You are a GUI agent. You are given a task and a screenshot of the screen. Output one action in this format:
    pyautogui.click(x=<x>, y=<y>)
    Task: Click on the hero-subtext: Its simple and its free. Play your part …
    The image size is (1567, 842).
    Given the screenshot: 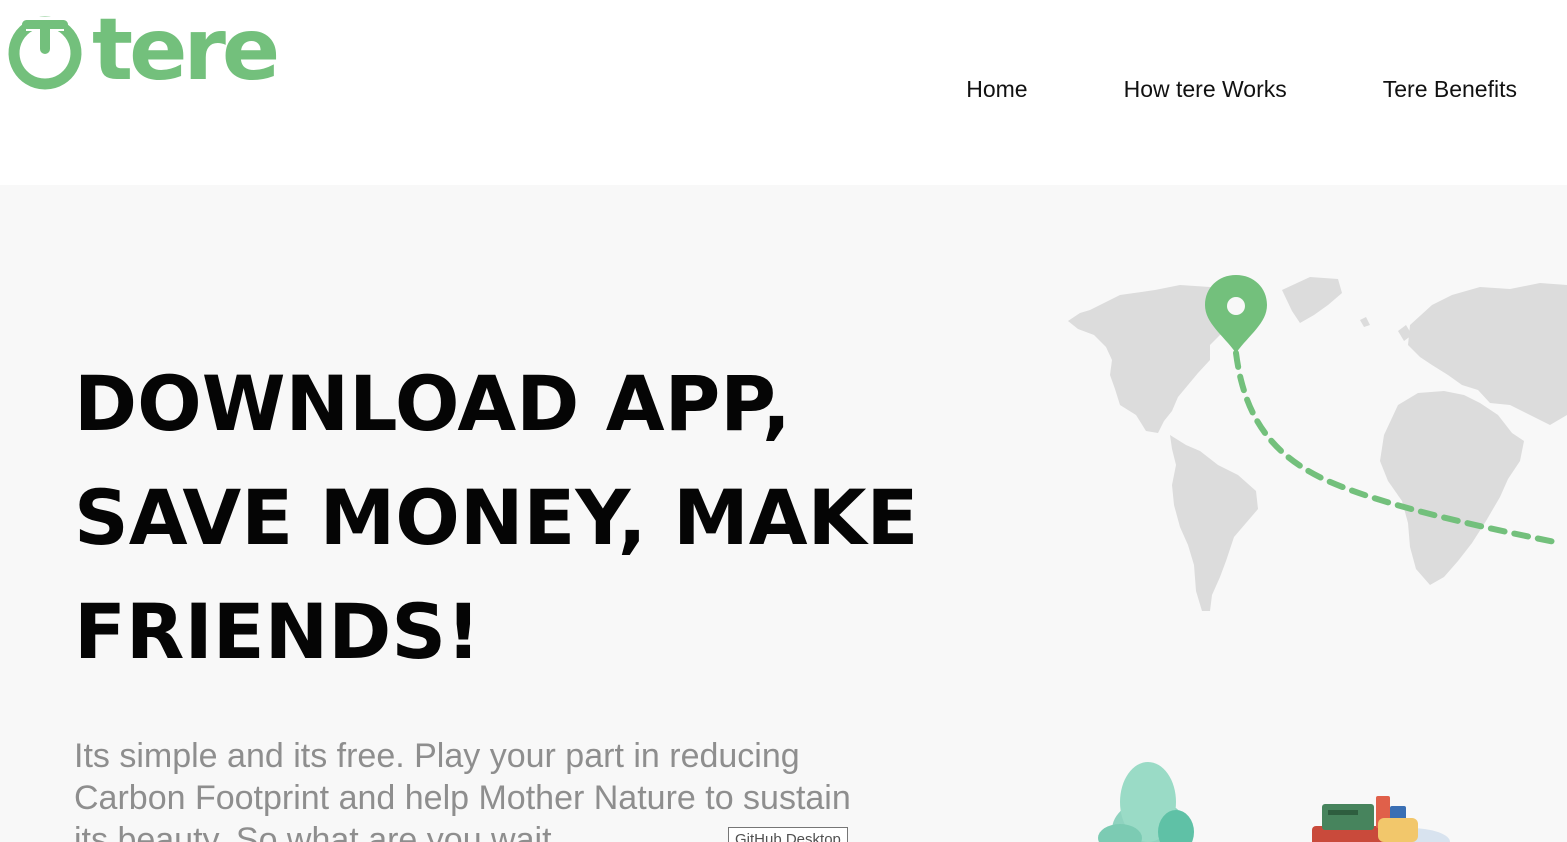 What is the action you would take?
    pyautogui.click(x=462, y=789)
    